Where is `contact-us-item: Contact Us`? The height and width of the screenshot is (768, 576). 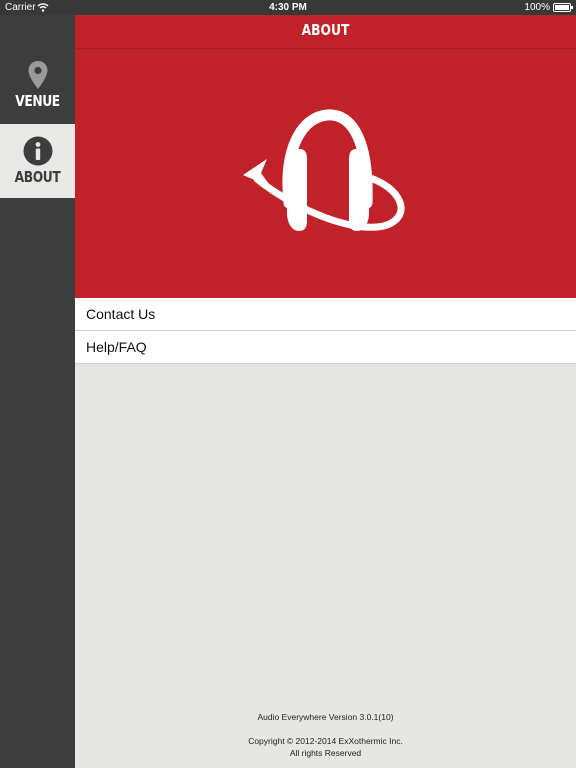
contact-us-item: Contact Us is located at coordinates (325, 314).